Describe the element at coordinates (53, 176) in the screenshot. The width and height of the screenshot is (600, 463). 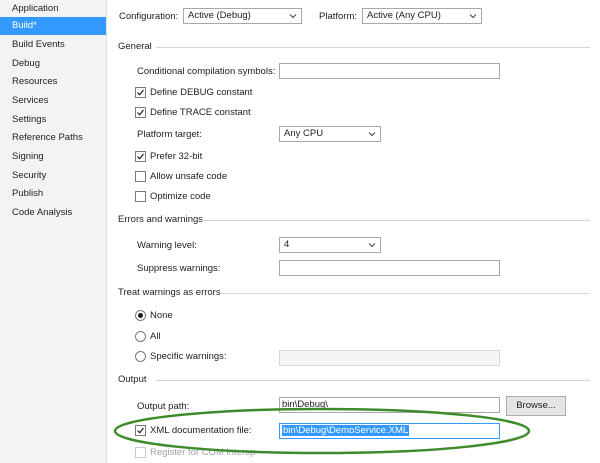
I see `sidebar-item-security: Security` at that location.